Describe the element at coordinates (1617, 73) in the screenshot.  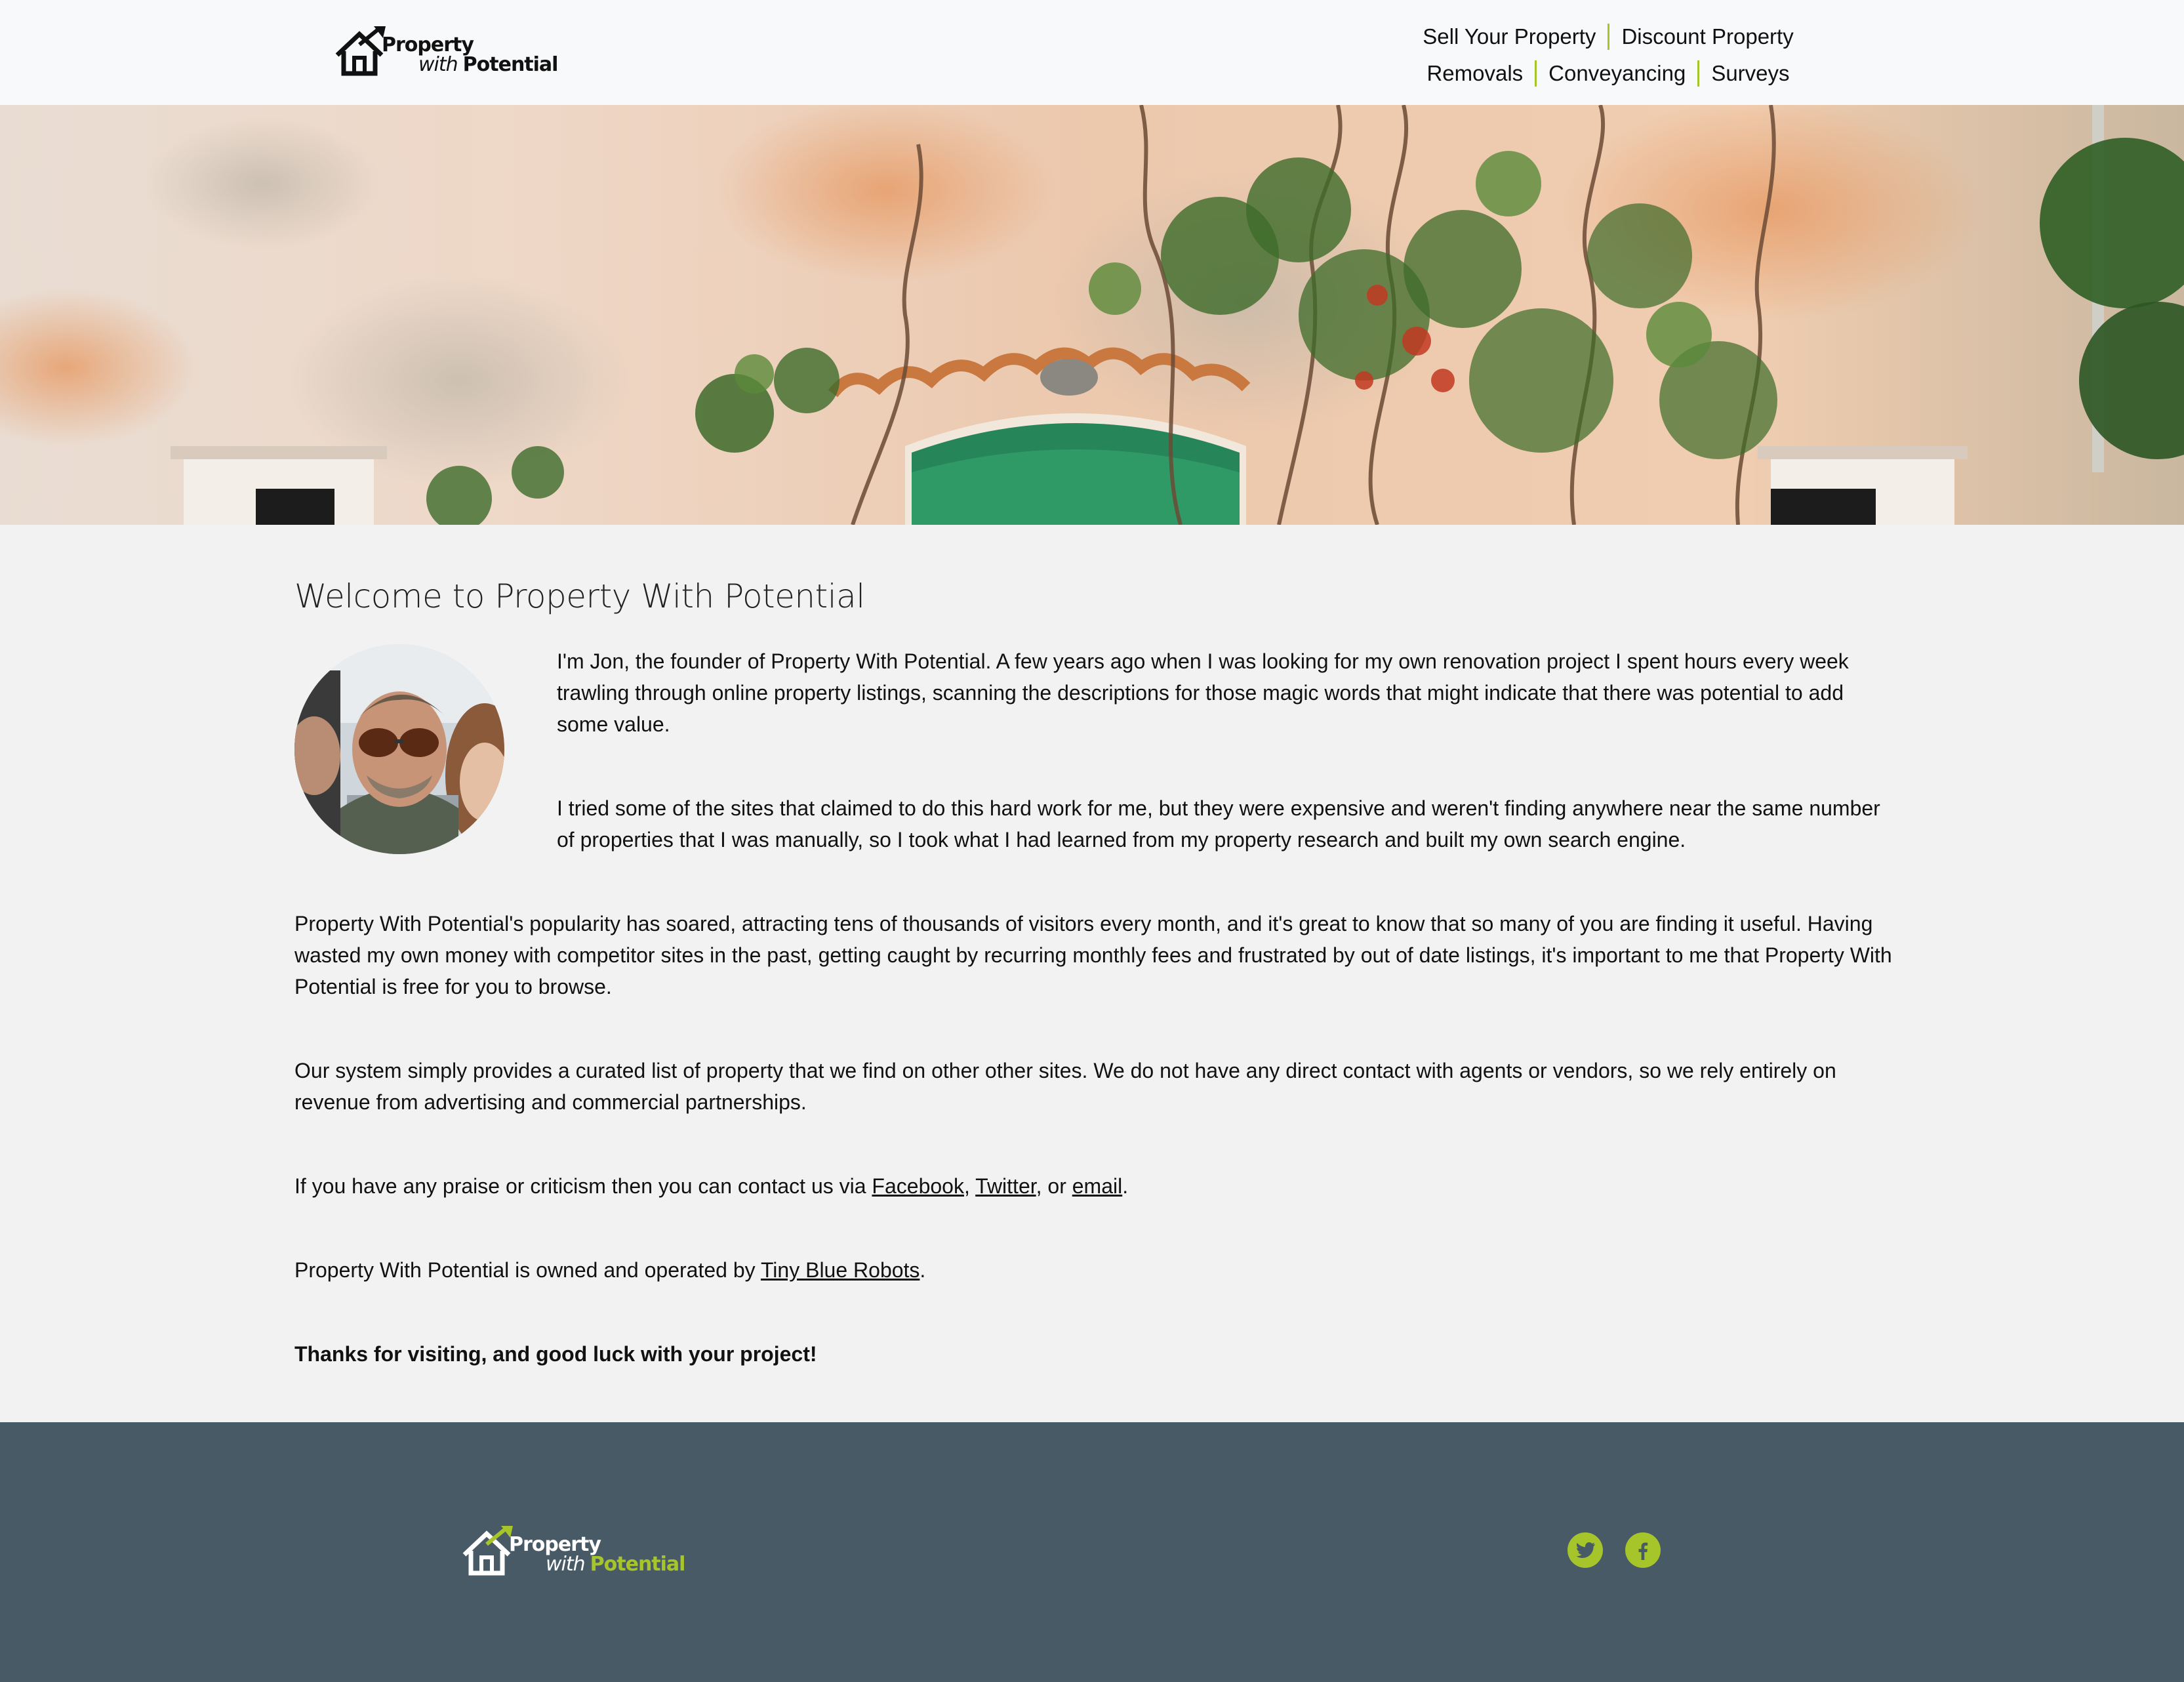
I see `nav-conveyancing: Conveyancing` at that location.